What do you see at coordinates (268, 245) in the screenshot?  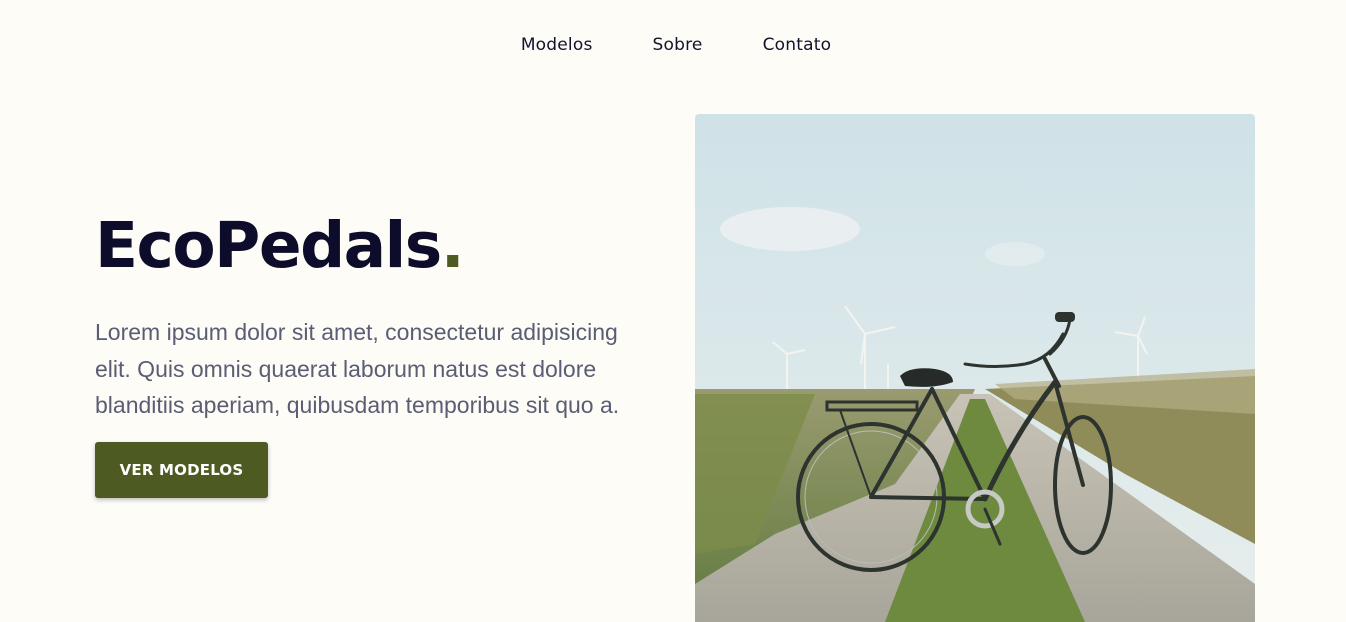 I see `hero-title-text: EcoPedals` at bounding box center [268, 245].